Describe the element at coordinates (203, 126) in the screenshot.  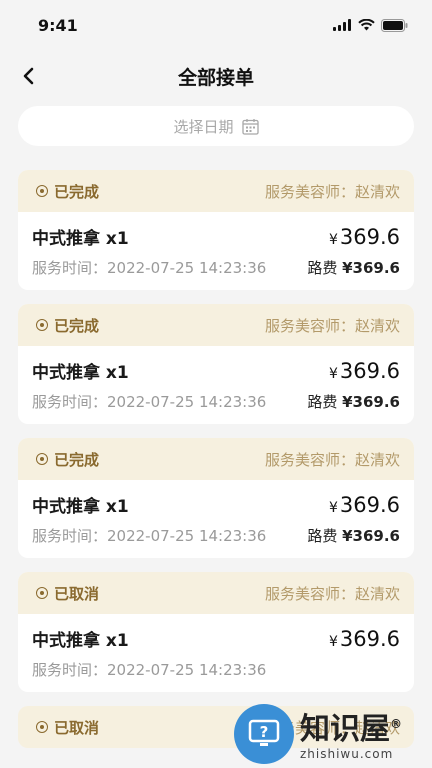
I see `date-picker-placeholder: 选择日期` at that location.